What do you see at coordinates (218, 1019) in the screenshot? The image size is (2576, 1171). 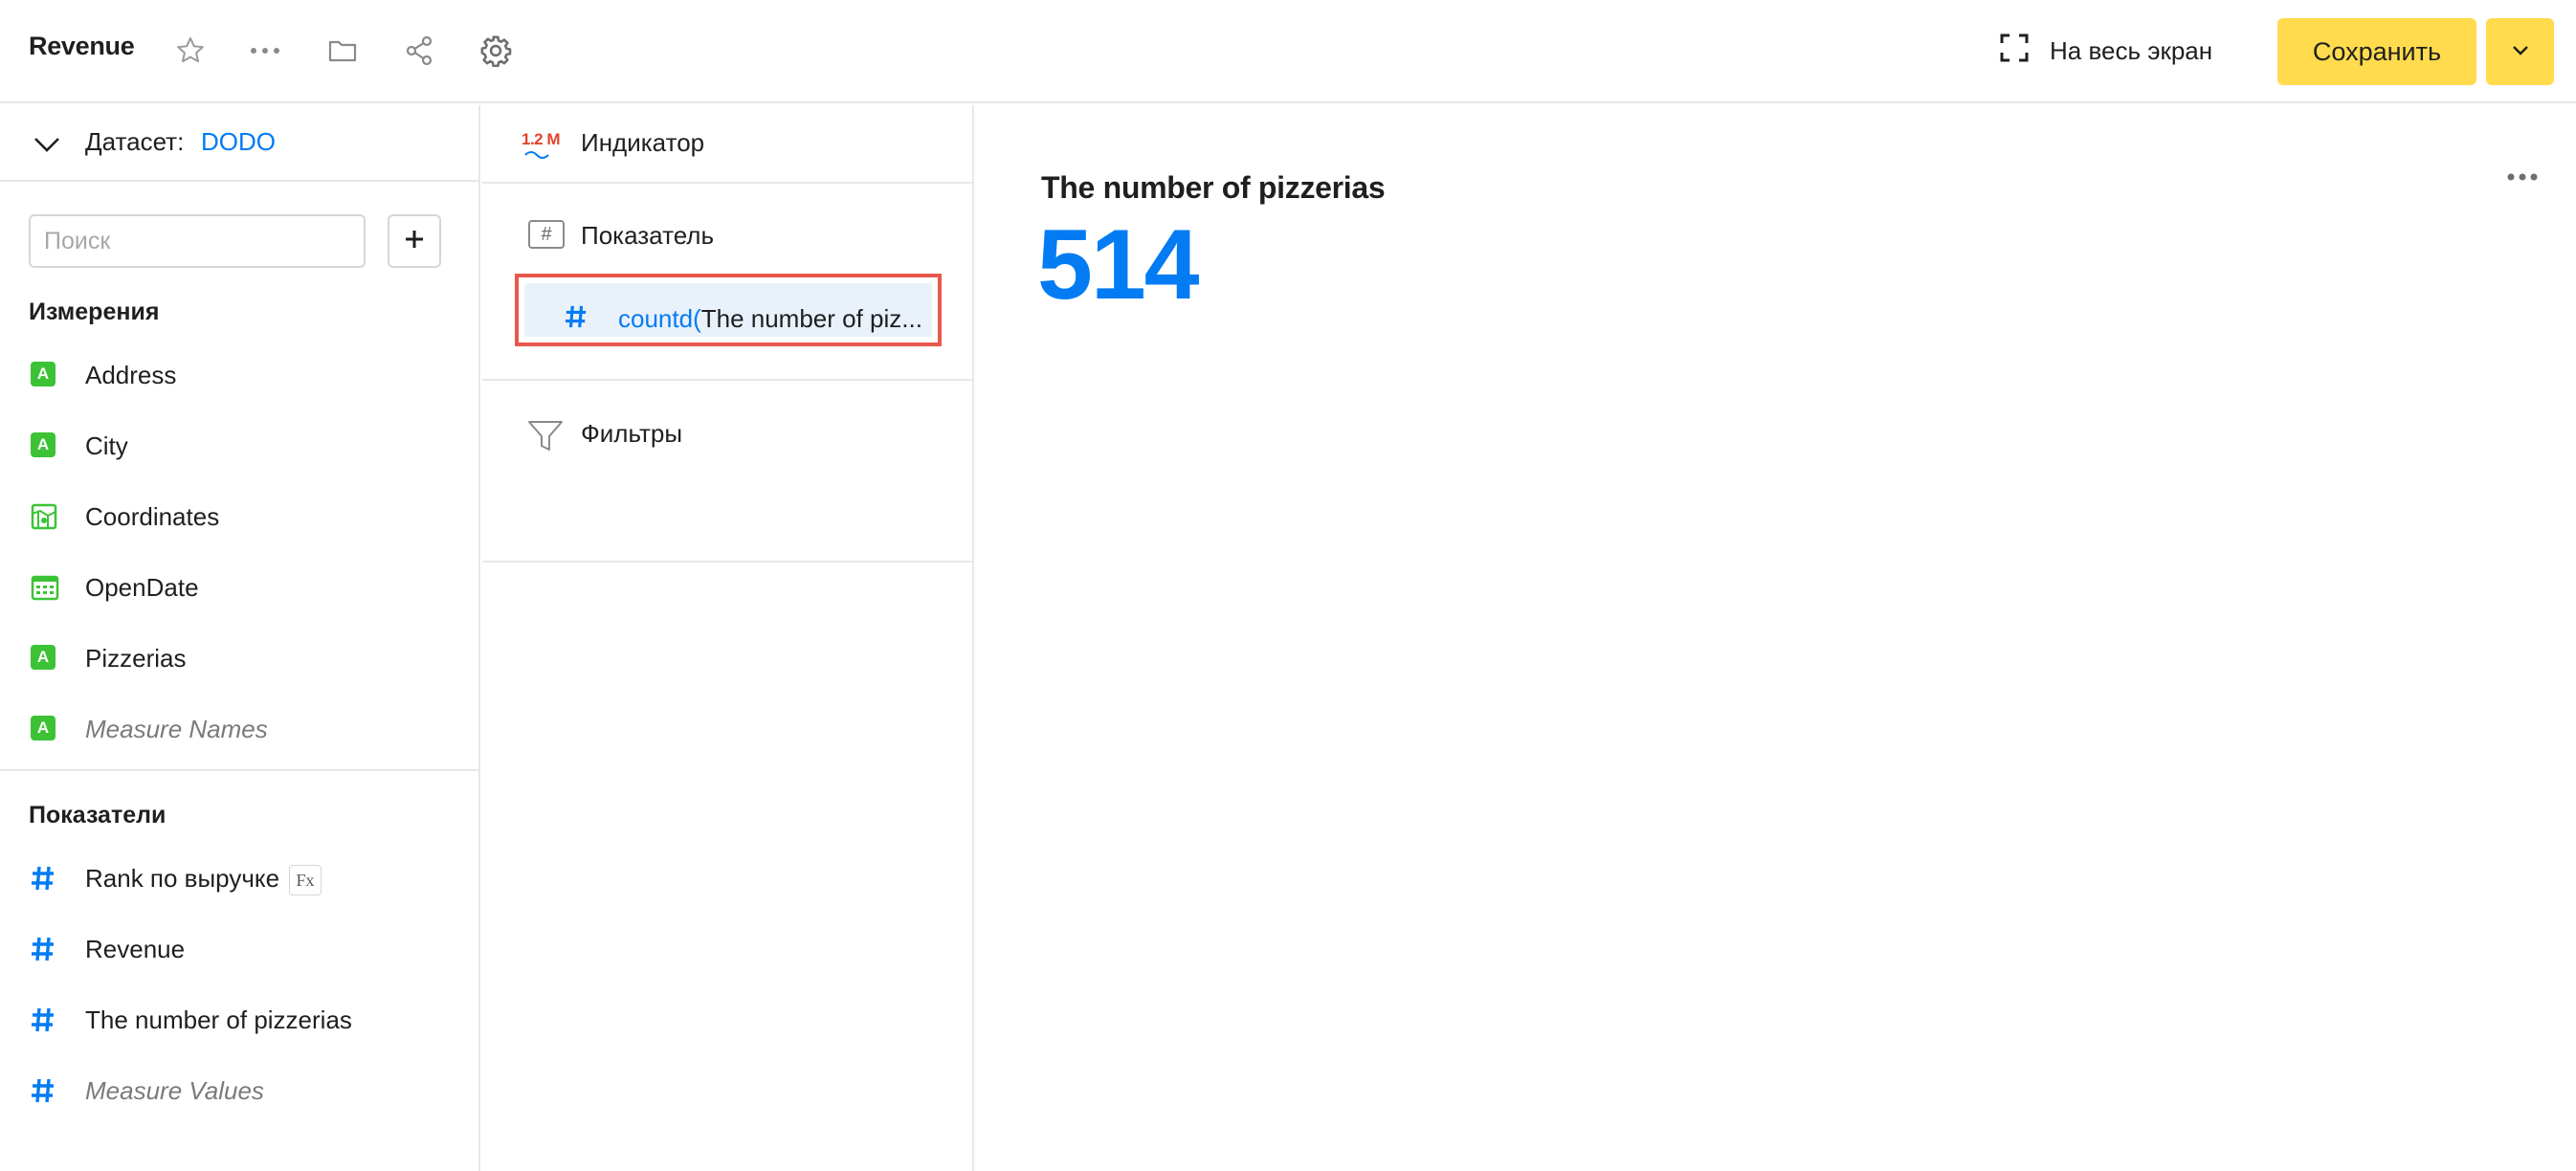 I see `field-label: The number of pizzerias` at bounding box center [218, 1019].